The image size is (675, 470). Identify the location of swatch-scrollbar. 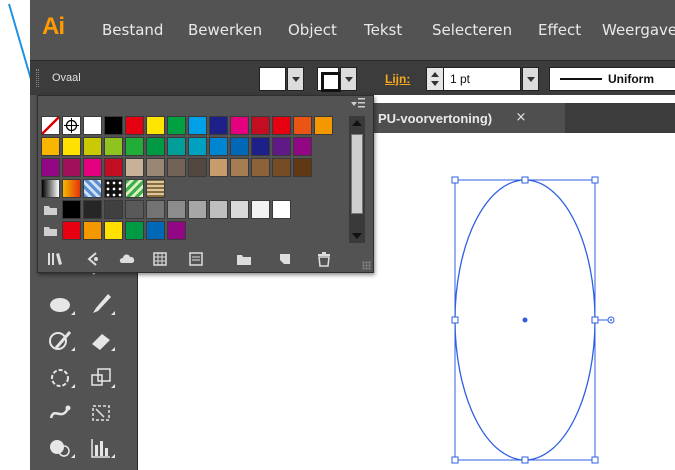
(357, 179).